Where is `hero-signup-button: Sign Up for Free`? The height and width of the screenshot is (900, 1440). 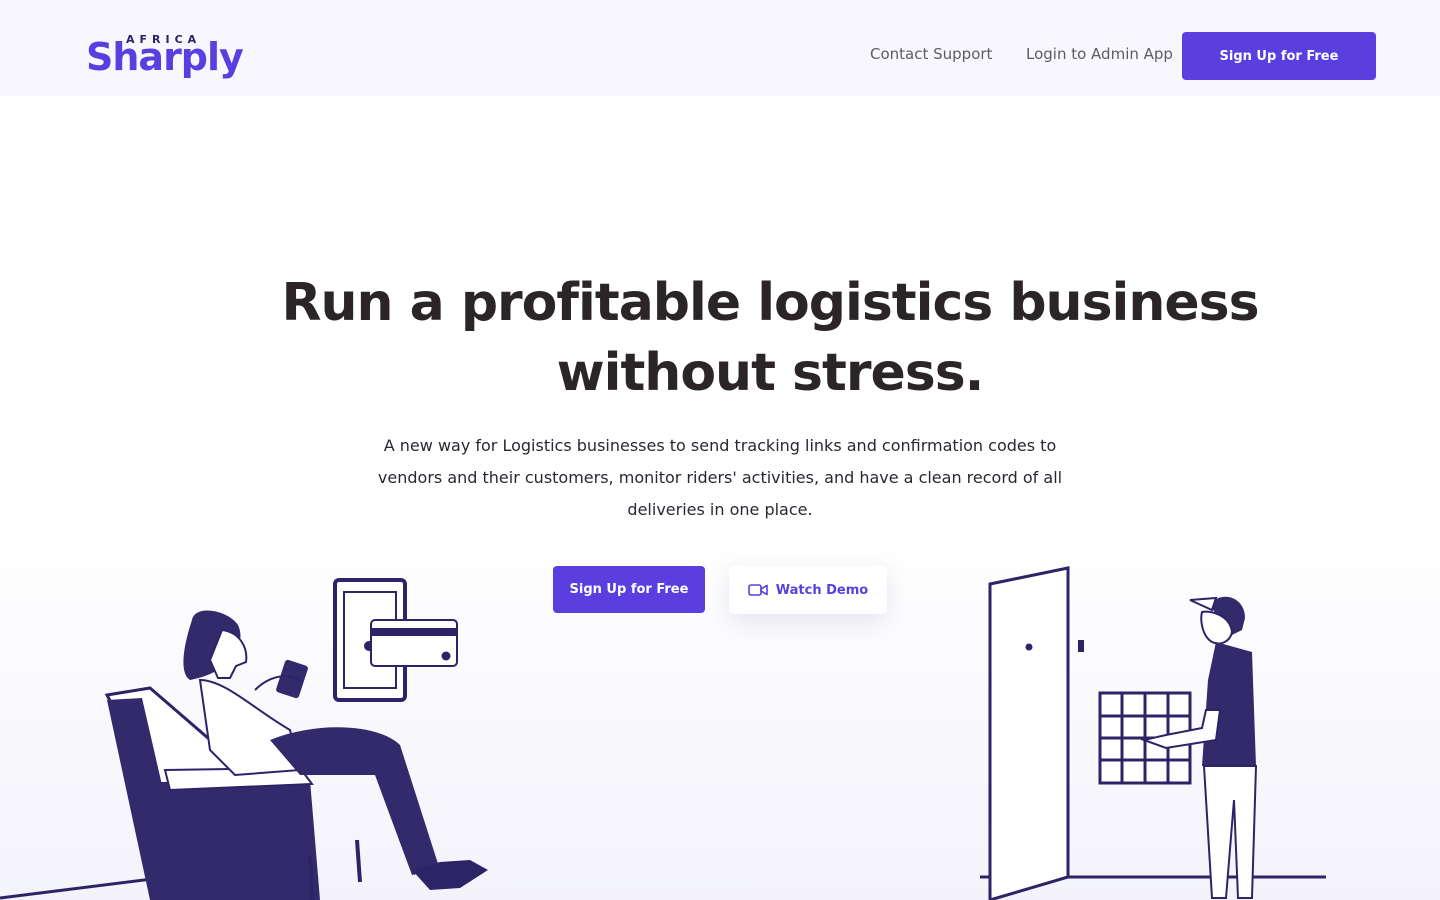 hero-signup-button: Sign Up for Free is located at coordinates (629, 589).